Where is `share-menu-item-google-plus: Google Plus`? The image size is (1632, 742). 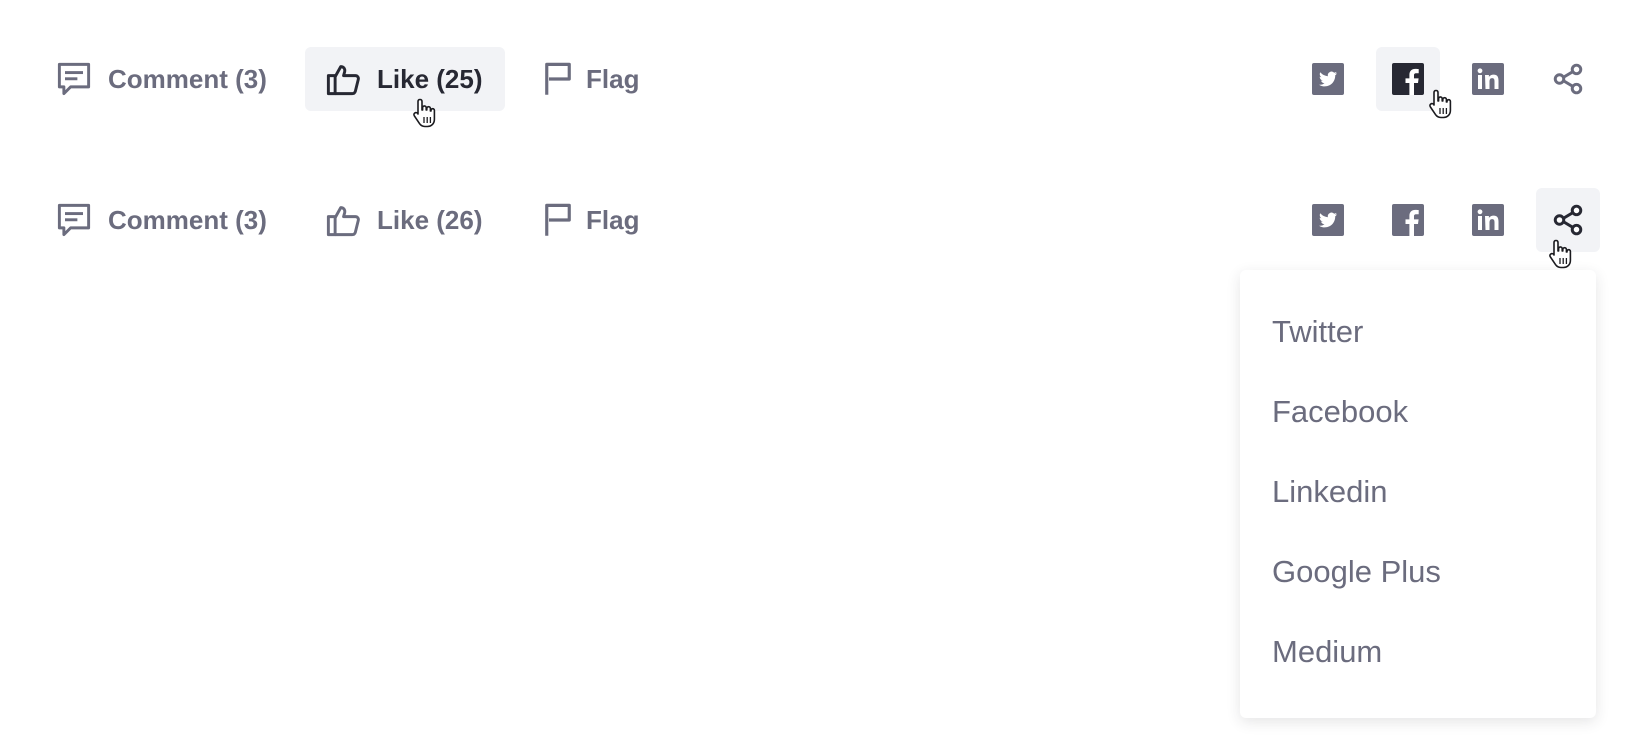 share-menu-item-google-plus: Google Plus is located at coordinates (1418, 572).